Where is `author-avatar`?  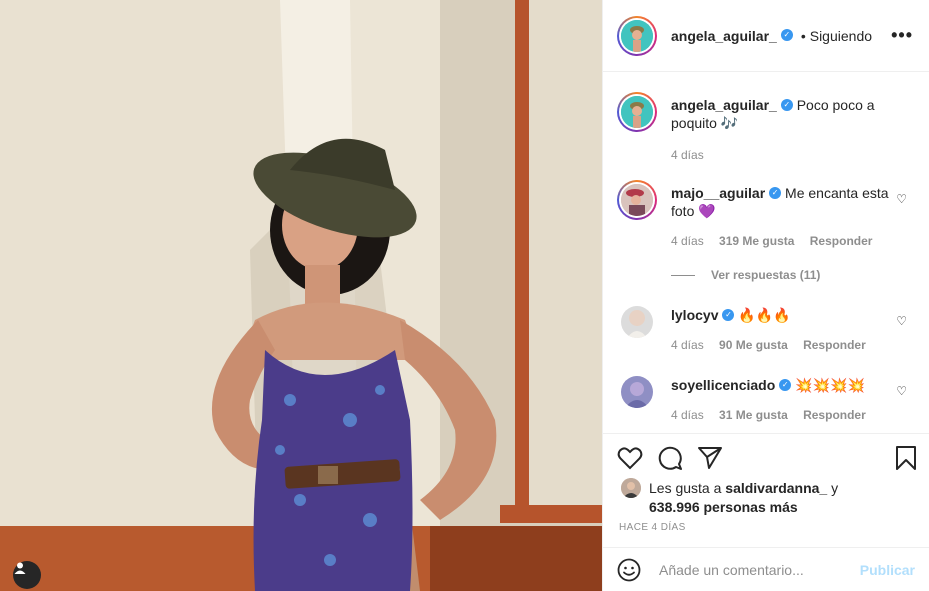
author-avatar is located at coordinates (637, 35).